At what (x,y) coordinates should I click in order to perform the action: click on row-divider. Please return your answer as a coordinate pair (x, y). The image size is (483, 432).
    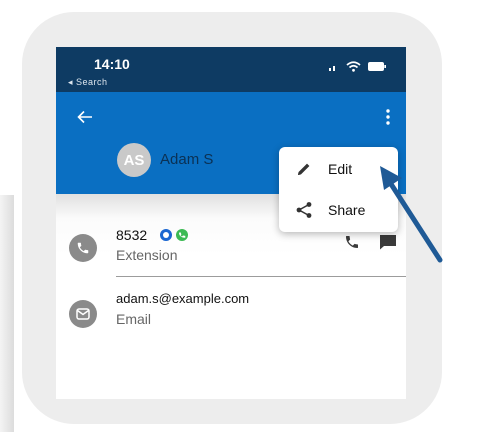
    Looking at the image, I should click on (261, 276).